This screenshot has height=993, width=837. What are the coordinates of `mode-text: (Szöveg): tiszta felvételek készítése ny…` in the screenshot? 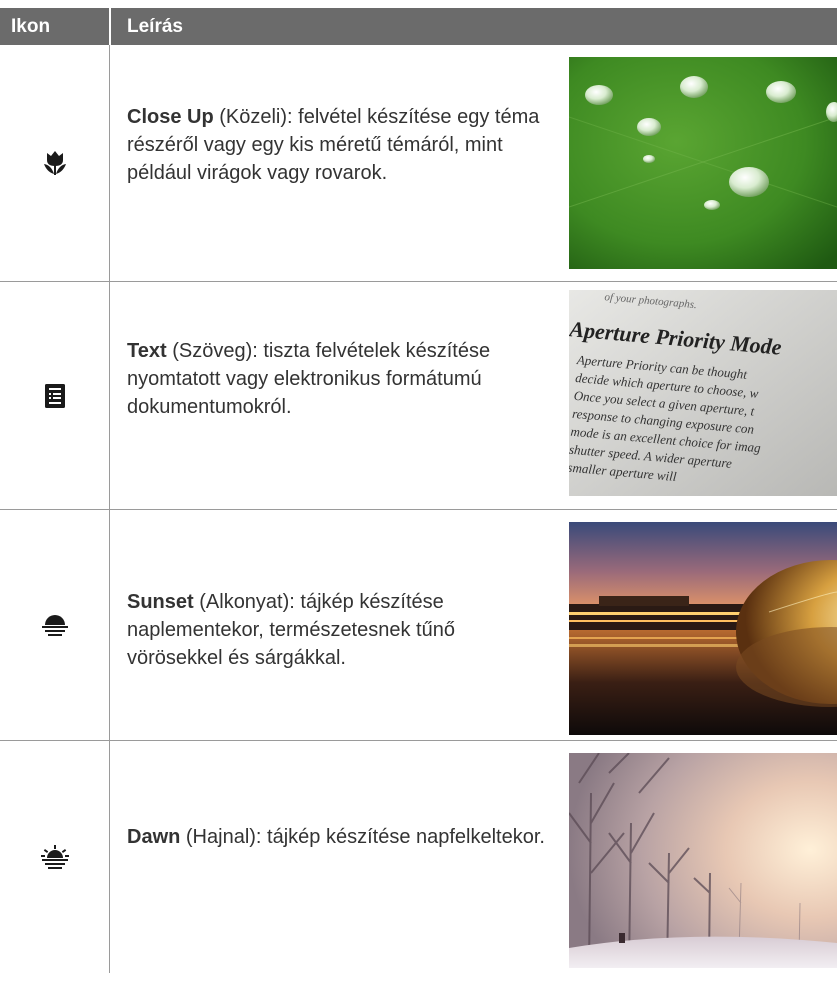 It's located at (309, 379).